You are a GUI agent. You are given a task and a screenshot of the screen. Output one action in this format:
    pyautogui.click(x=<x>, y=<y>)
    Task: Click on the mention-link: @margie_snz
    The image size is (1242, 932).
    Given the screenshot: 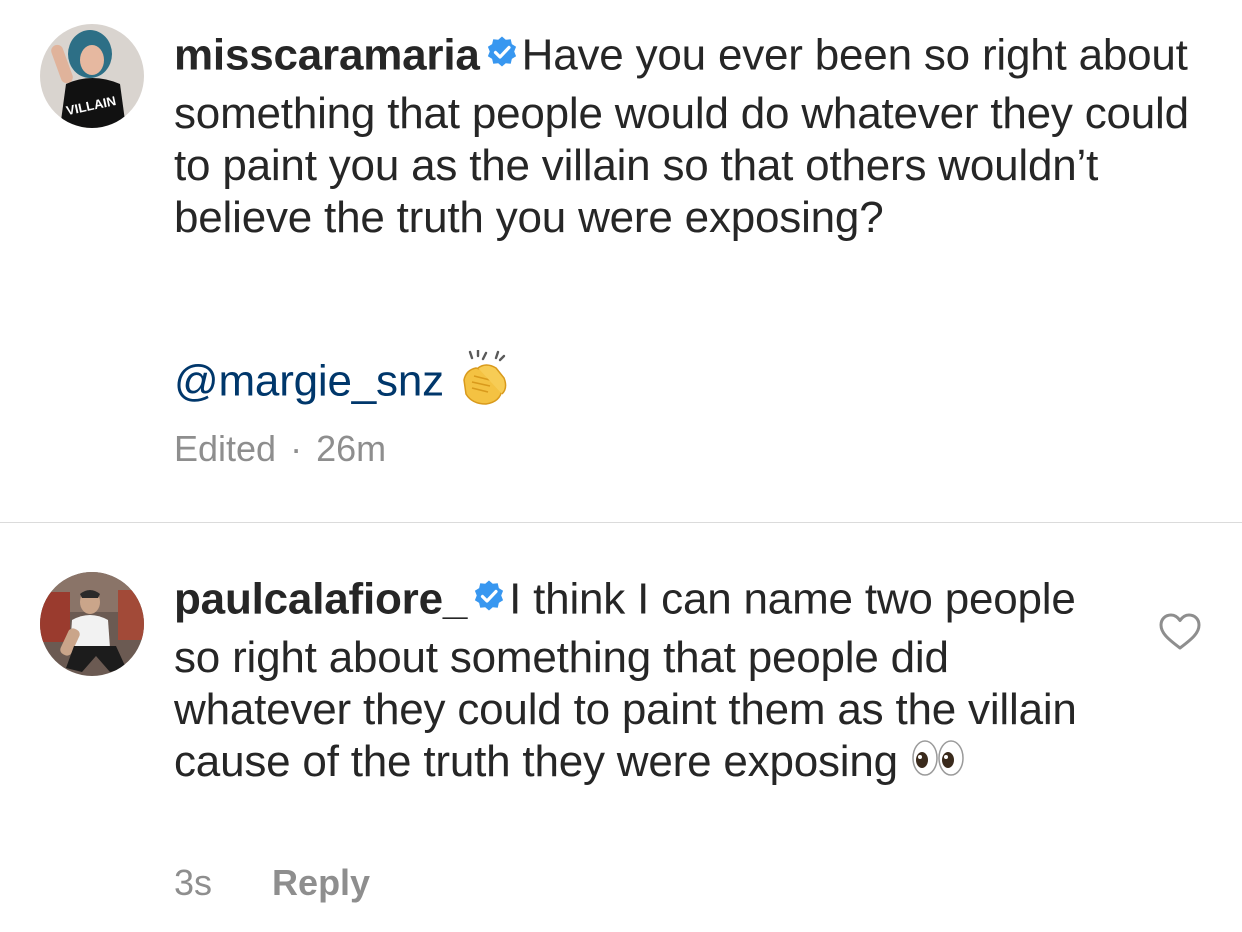 What is the action you would take?
    pyautogui.click(x=309, y=381)
    